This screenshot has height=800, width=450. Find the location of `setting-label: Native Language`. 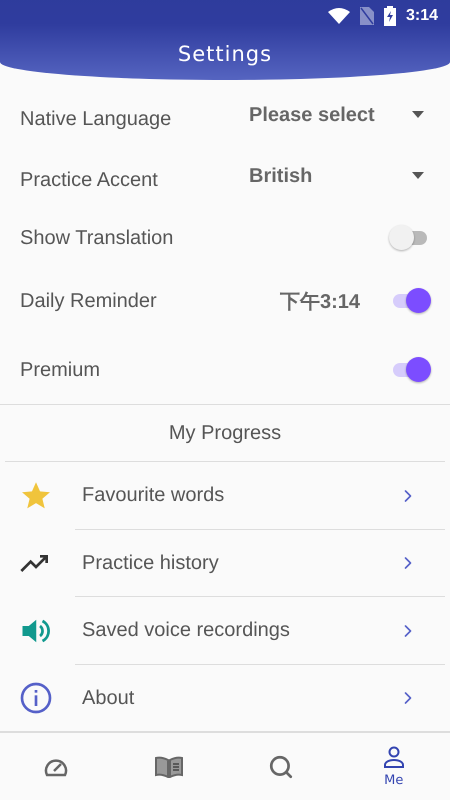

setting-label: Native Language is located at coordinates (96, 119).